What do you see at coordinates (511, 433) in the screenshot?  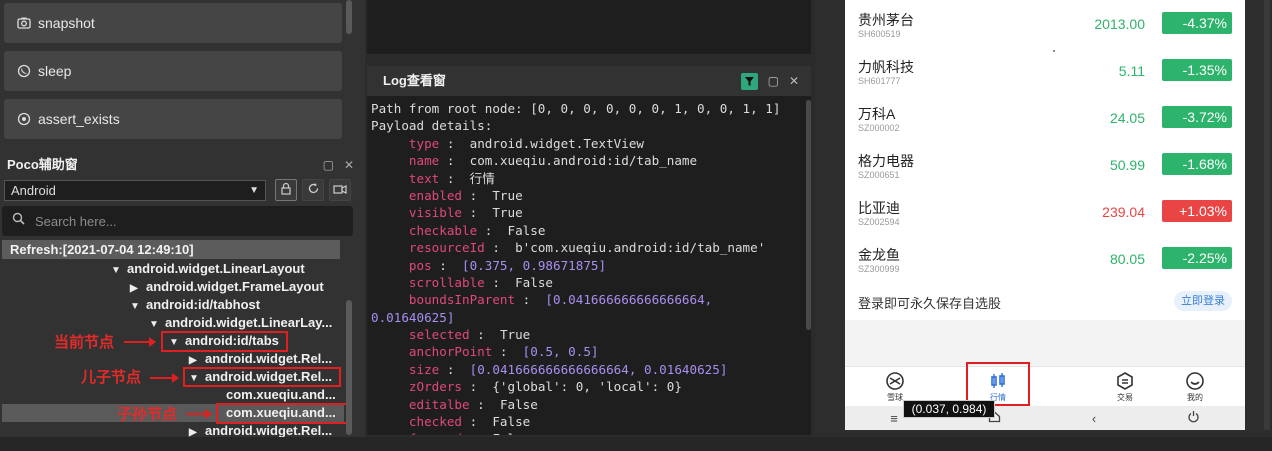 I see `log-field-value: False` at bounding box center [511, 433].